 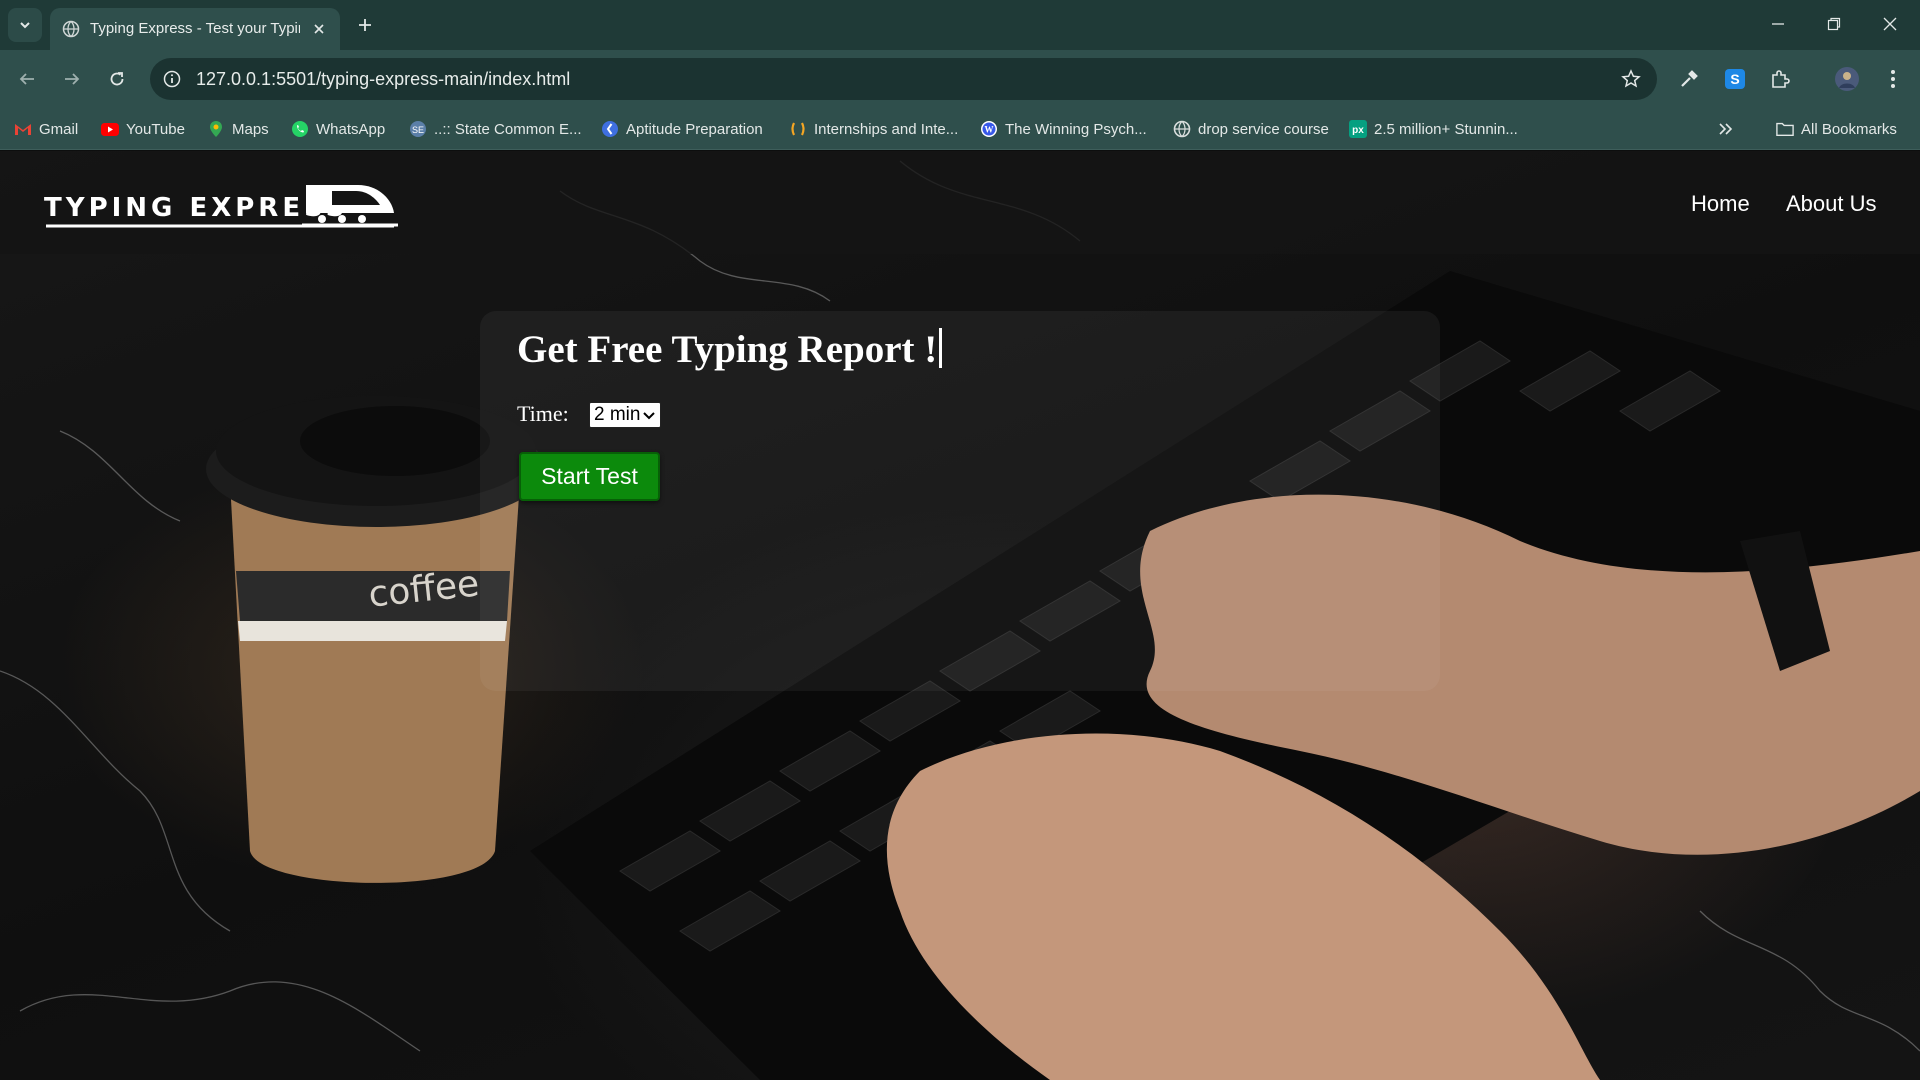 I want to click on time-select: 2 min, so click(x=625, y=415).